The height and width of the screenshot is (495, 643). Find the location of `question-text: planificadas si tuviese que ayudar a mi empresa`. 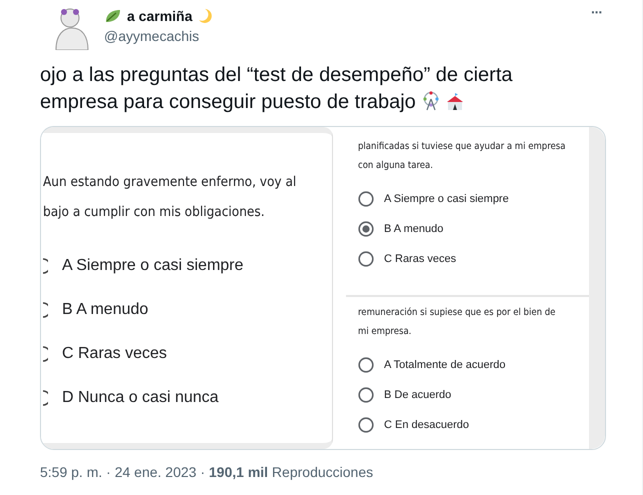

question-text: planificadas si tuviese que ayudar a mi empresa is located at coordinates (462, 147).